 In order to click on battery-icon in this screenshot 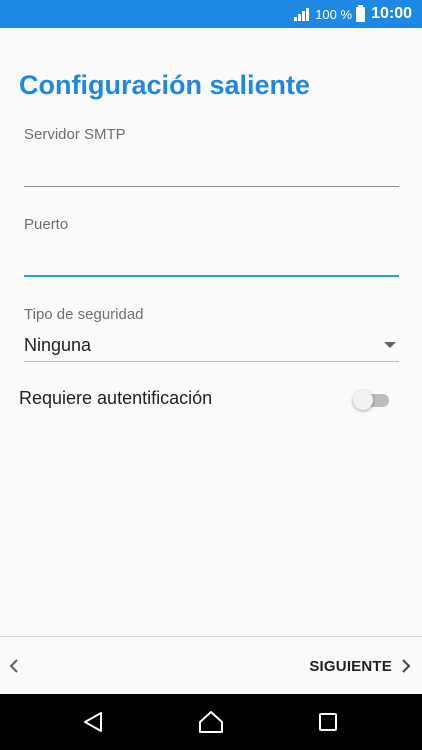, I will do `click(361, 13)`.